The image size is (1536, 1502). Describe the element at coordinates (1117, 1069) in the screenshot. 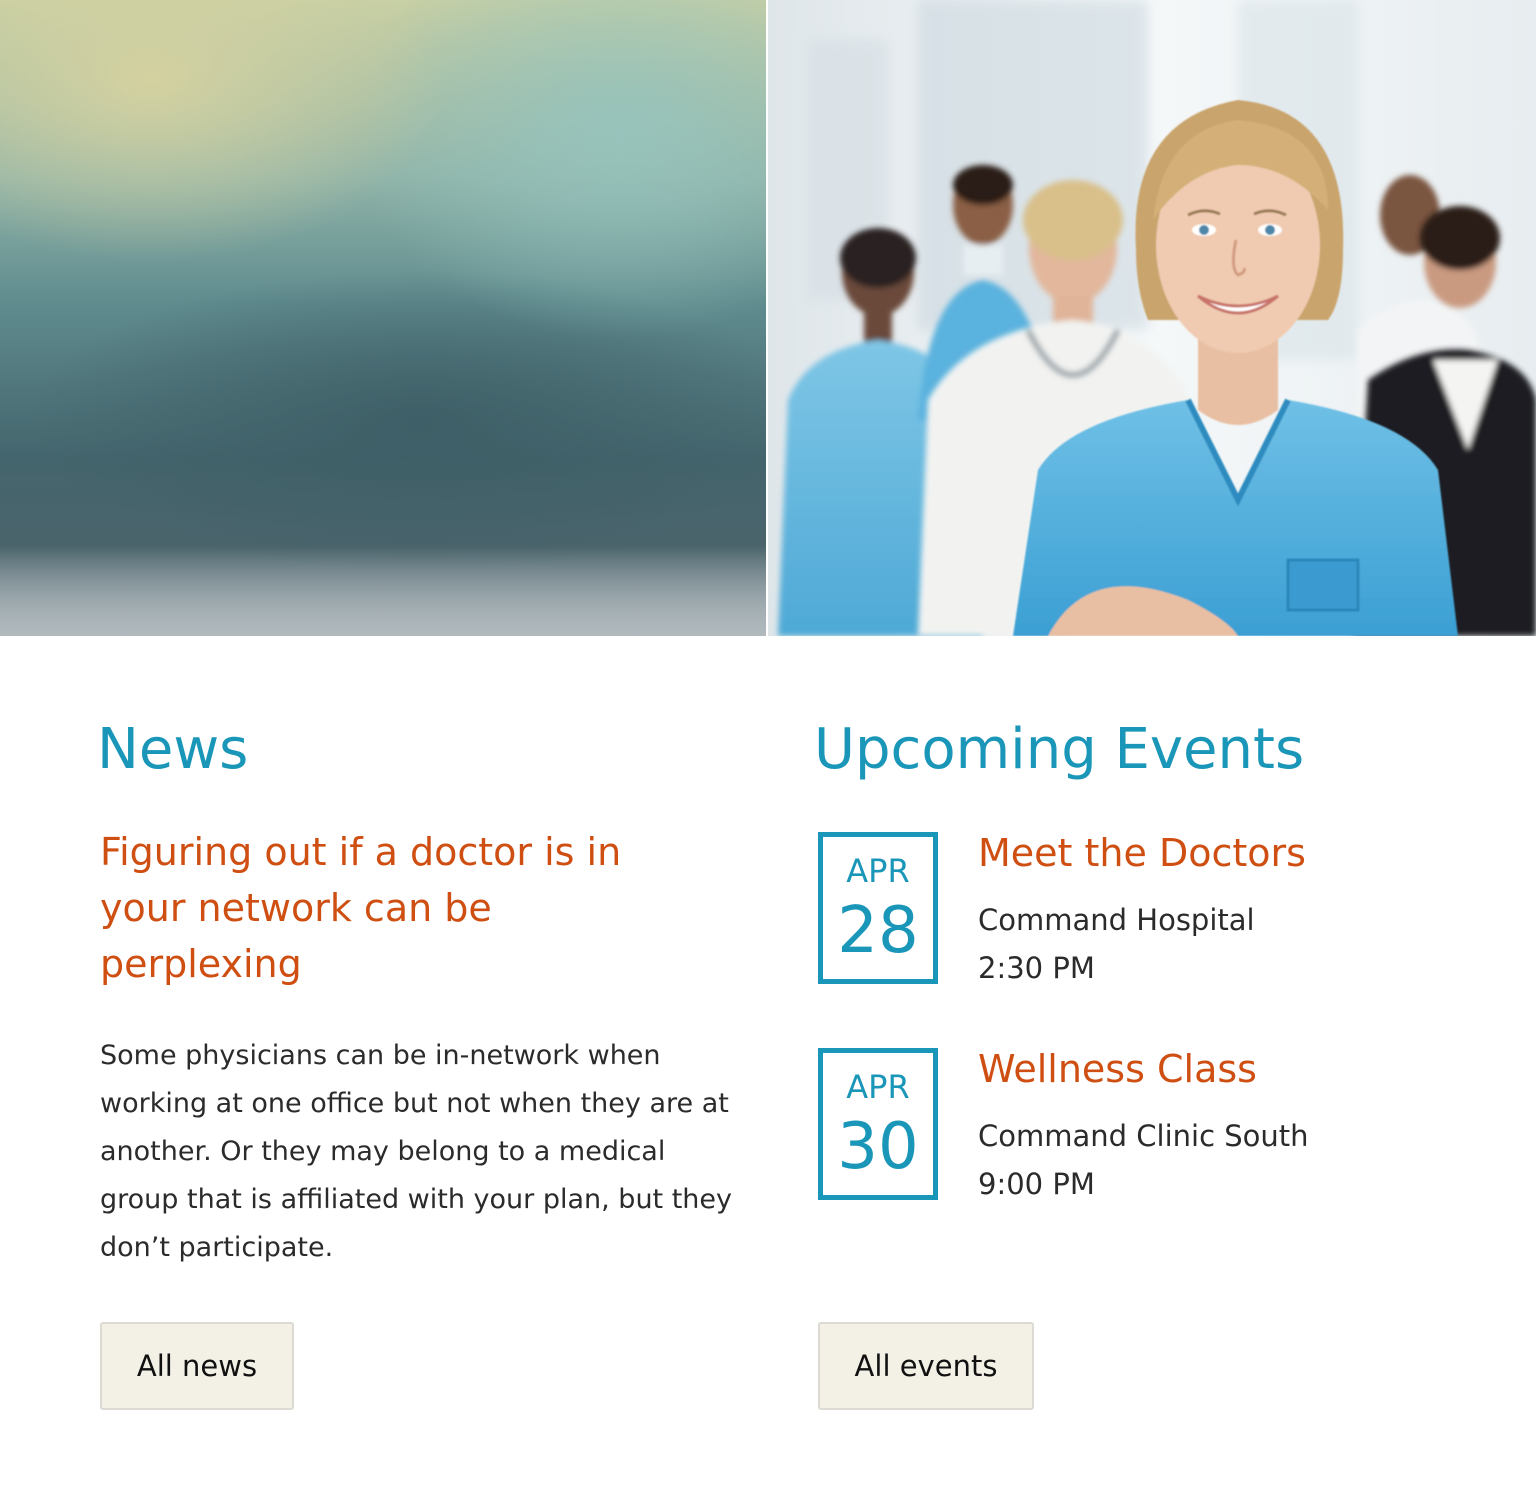

I see `event-title-link: Wellness Class` at that location.